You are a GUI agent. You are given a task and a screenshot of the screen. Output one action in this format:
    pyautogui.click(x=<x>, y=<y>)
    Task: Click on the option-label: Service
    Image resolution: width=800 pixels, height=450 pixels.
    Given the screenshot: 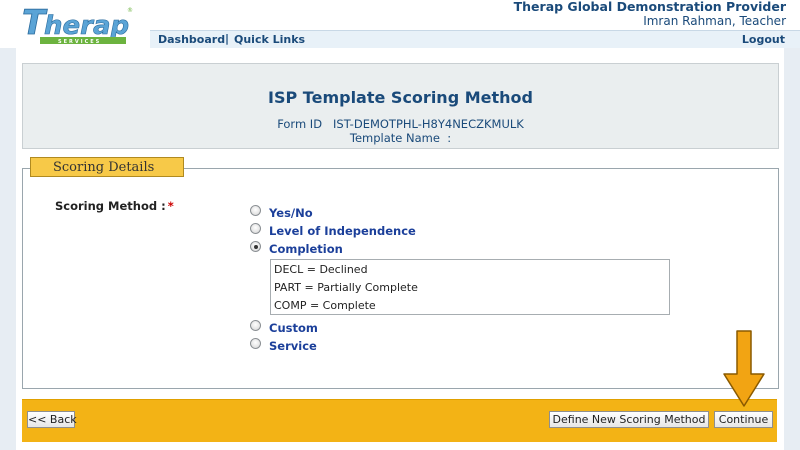 What is the action you would take?
    pyautogui.click(x=293, y=346)
    